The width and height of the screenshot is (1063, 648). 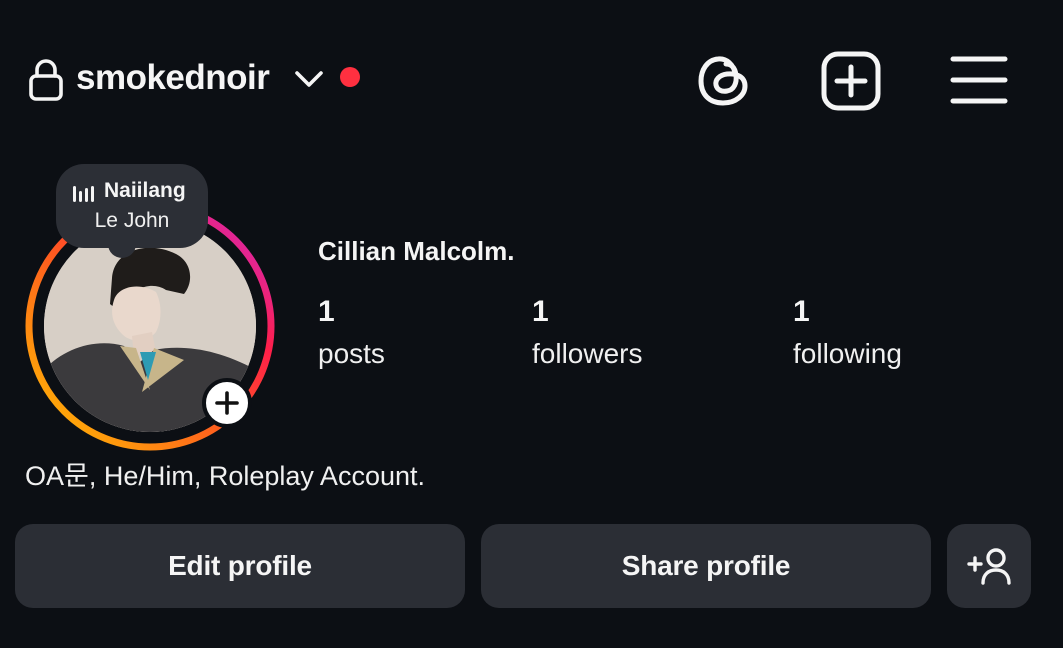 I want to click on share-profile-button: Share profile, so click(x=706, y=566).